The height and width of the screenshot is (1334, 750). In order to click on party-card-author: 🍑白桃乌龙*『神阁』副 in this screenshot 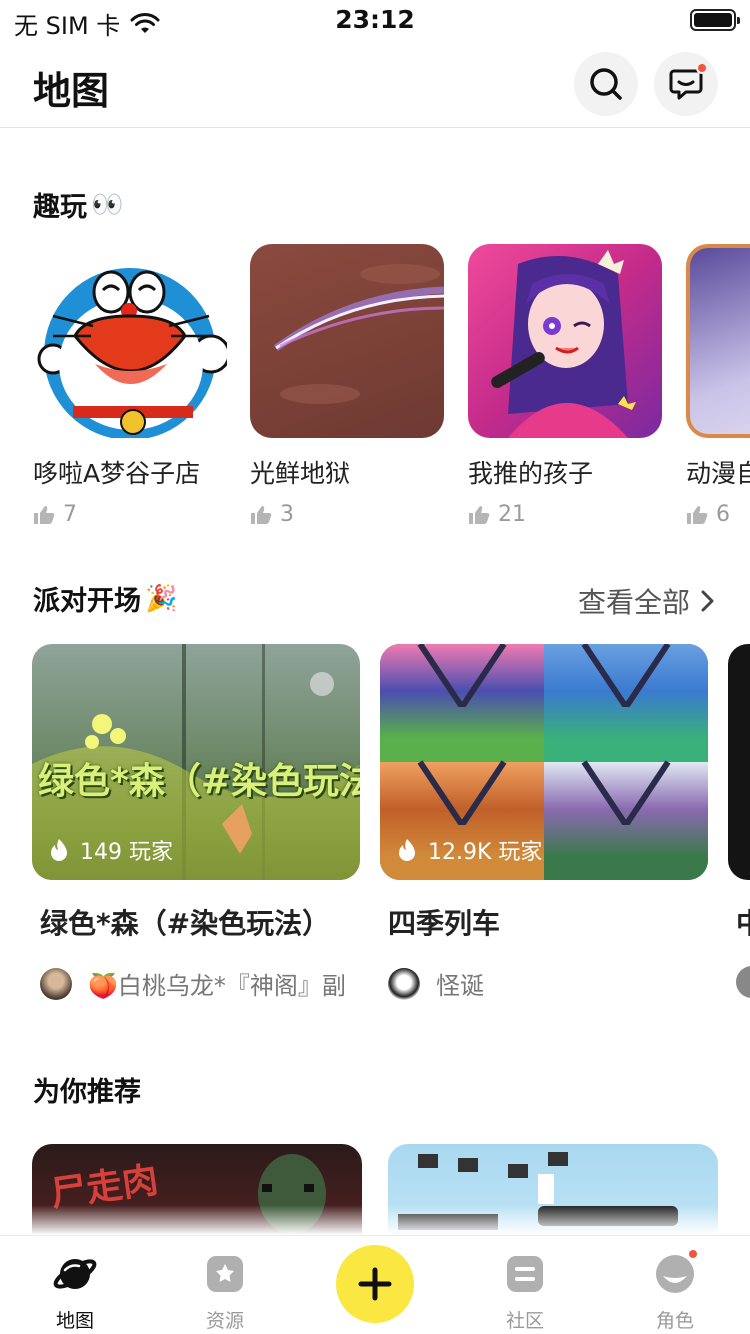, I will do `click(196, 983)`.